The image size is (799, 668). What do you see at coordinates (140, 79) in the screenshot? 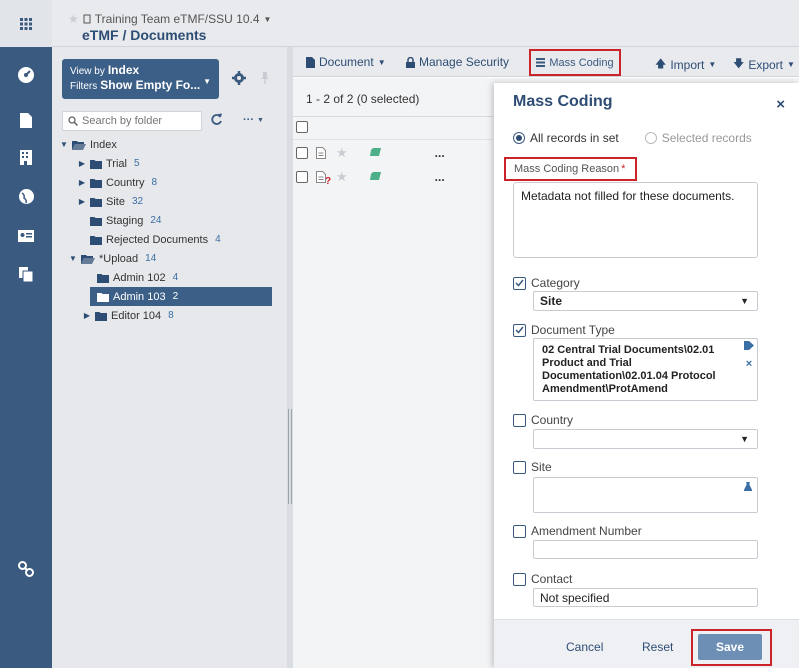
I see `view-by-dropdown: View by Index Filters Show Empty Fo... ▼` at bounding box center [140, 79].